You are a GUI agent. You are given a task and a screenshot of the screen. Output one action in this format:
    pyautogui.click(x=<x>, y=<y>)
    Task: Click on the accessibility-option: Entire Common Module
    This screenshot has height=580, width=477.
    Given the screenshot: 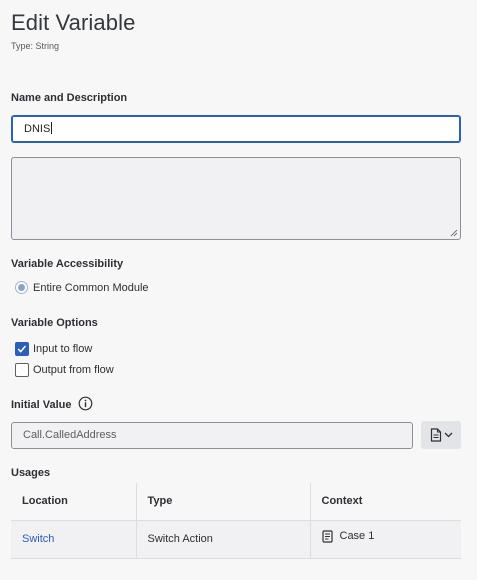 What is the action you would take?
    pyautogui.click(x=82, y=287)
    